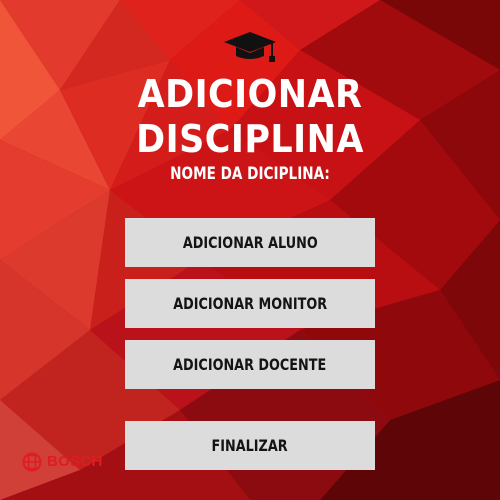 The width and height of the screenshot is (500, 500). What do you see at coordinates (32, 462) in the screenshot?
I see `bosch-armature-icon` at bounding box center [32, 462].